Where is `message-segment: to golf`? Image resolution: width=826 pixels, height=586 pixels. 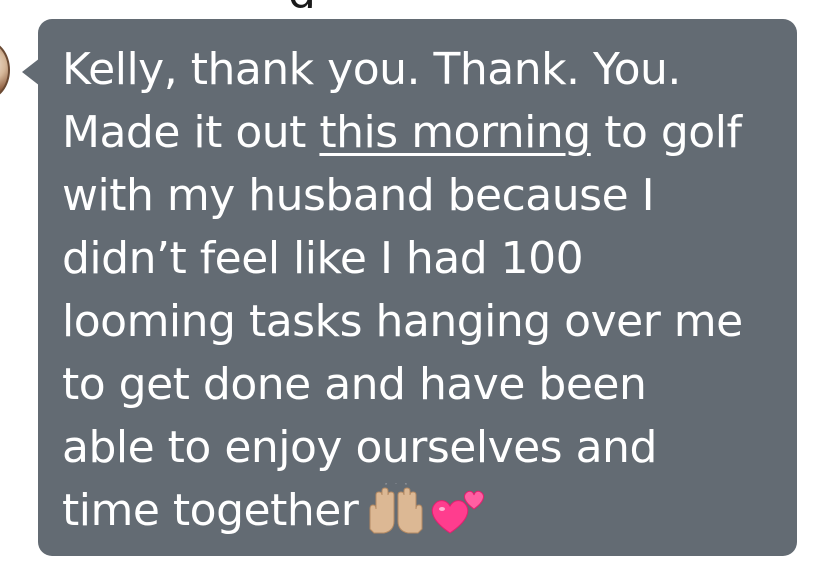
message-segment: to golf is located at coordinates (666, 132).